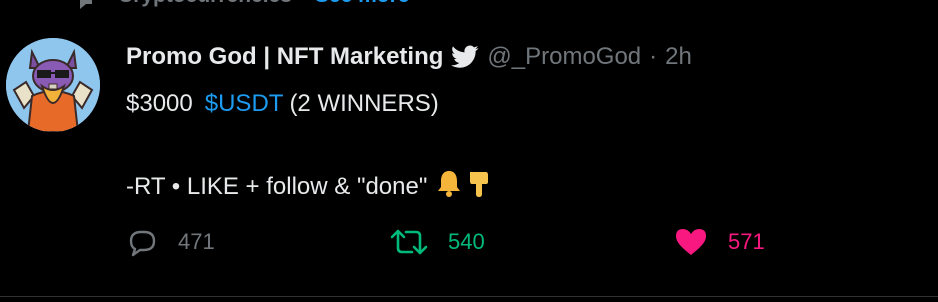 This screenshot has height=302, width=938. Describe the element at coordinates (465, 56) in the screenshot. I see `twitter-bird-icon` at that location.